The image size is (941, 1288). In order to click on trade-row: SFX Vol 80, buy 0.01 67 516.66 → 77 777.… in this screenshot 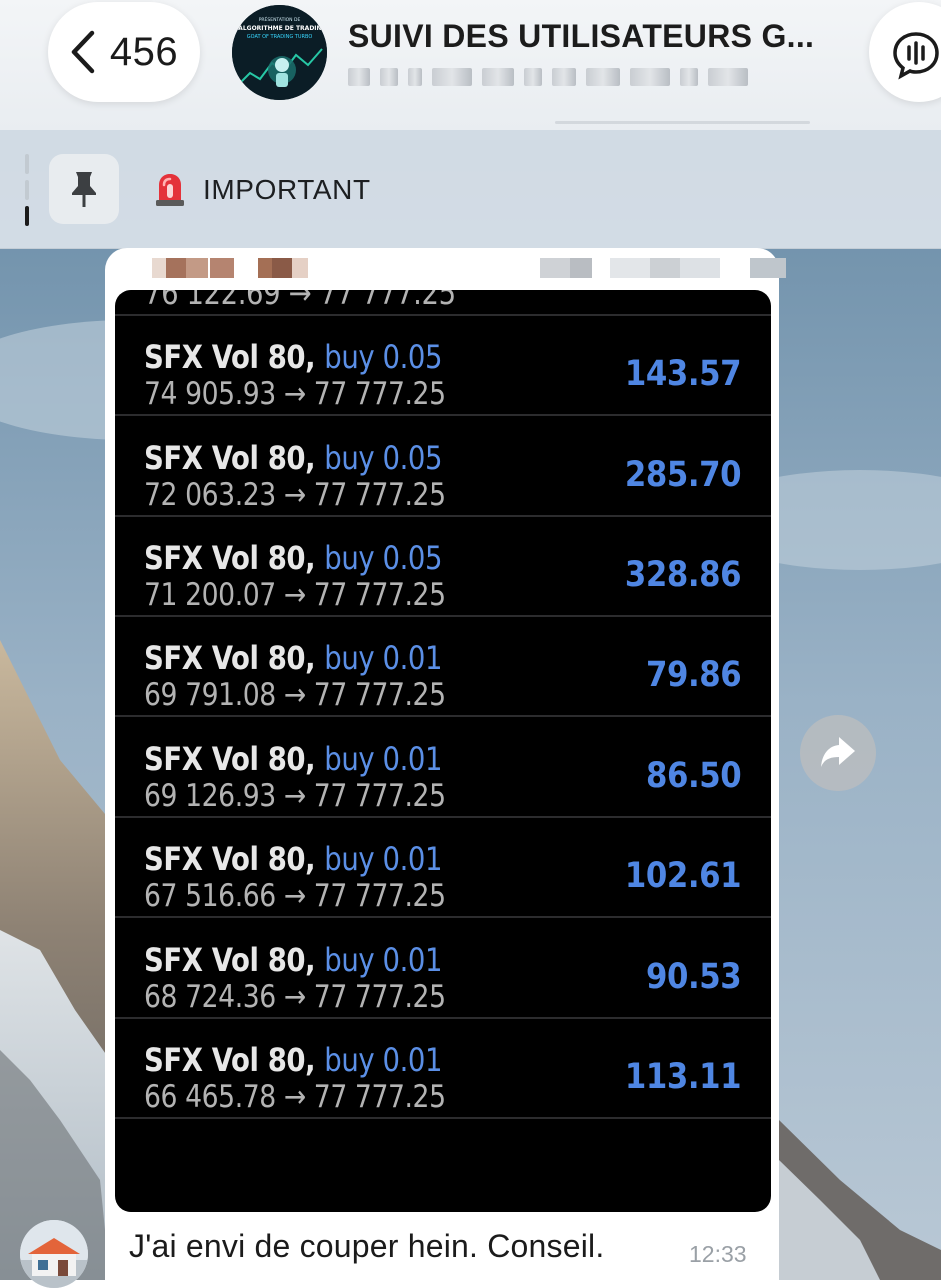, I will do `click(443, 867)`.